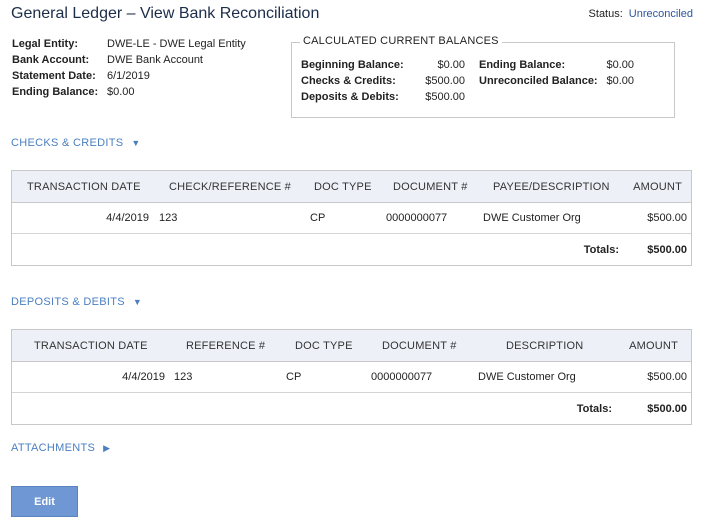 Image resolution: width=715 pixels, height=529 pixels. I want to click on legal-entity-row: Legal Entity: DWE-LE - DWE Legal Entity, so click(129, 44).